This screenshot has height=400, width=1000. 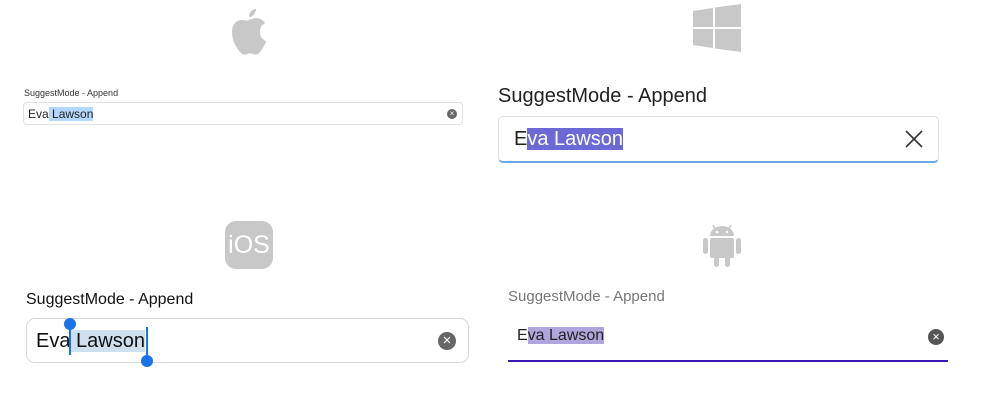 I want to click on apple-logo-icon, so click(x=247, y=30).